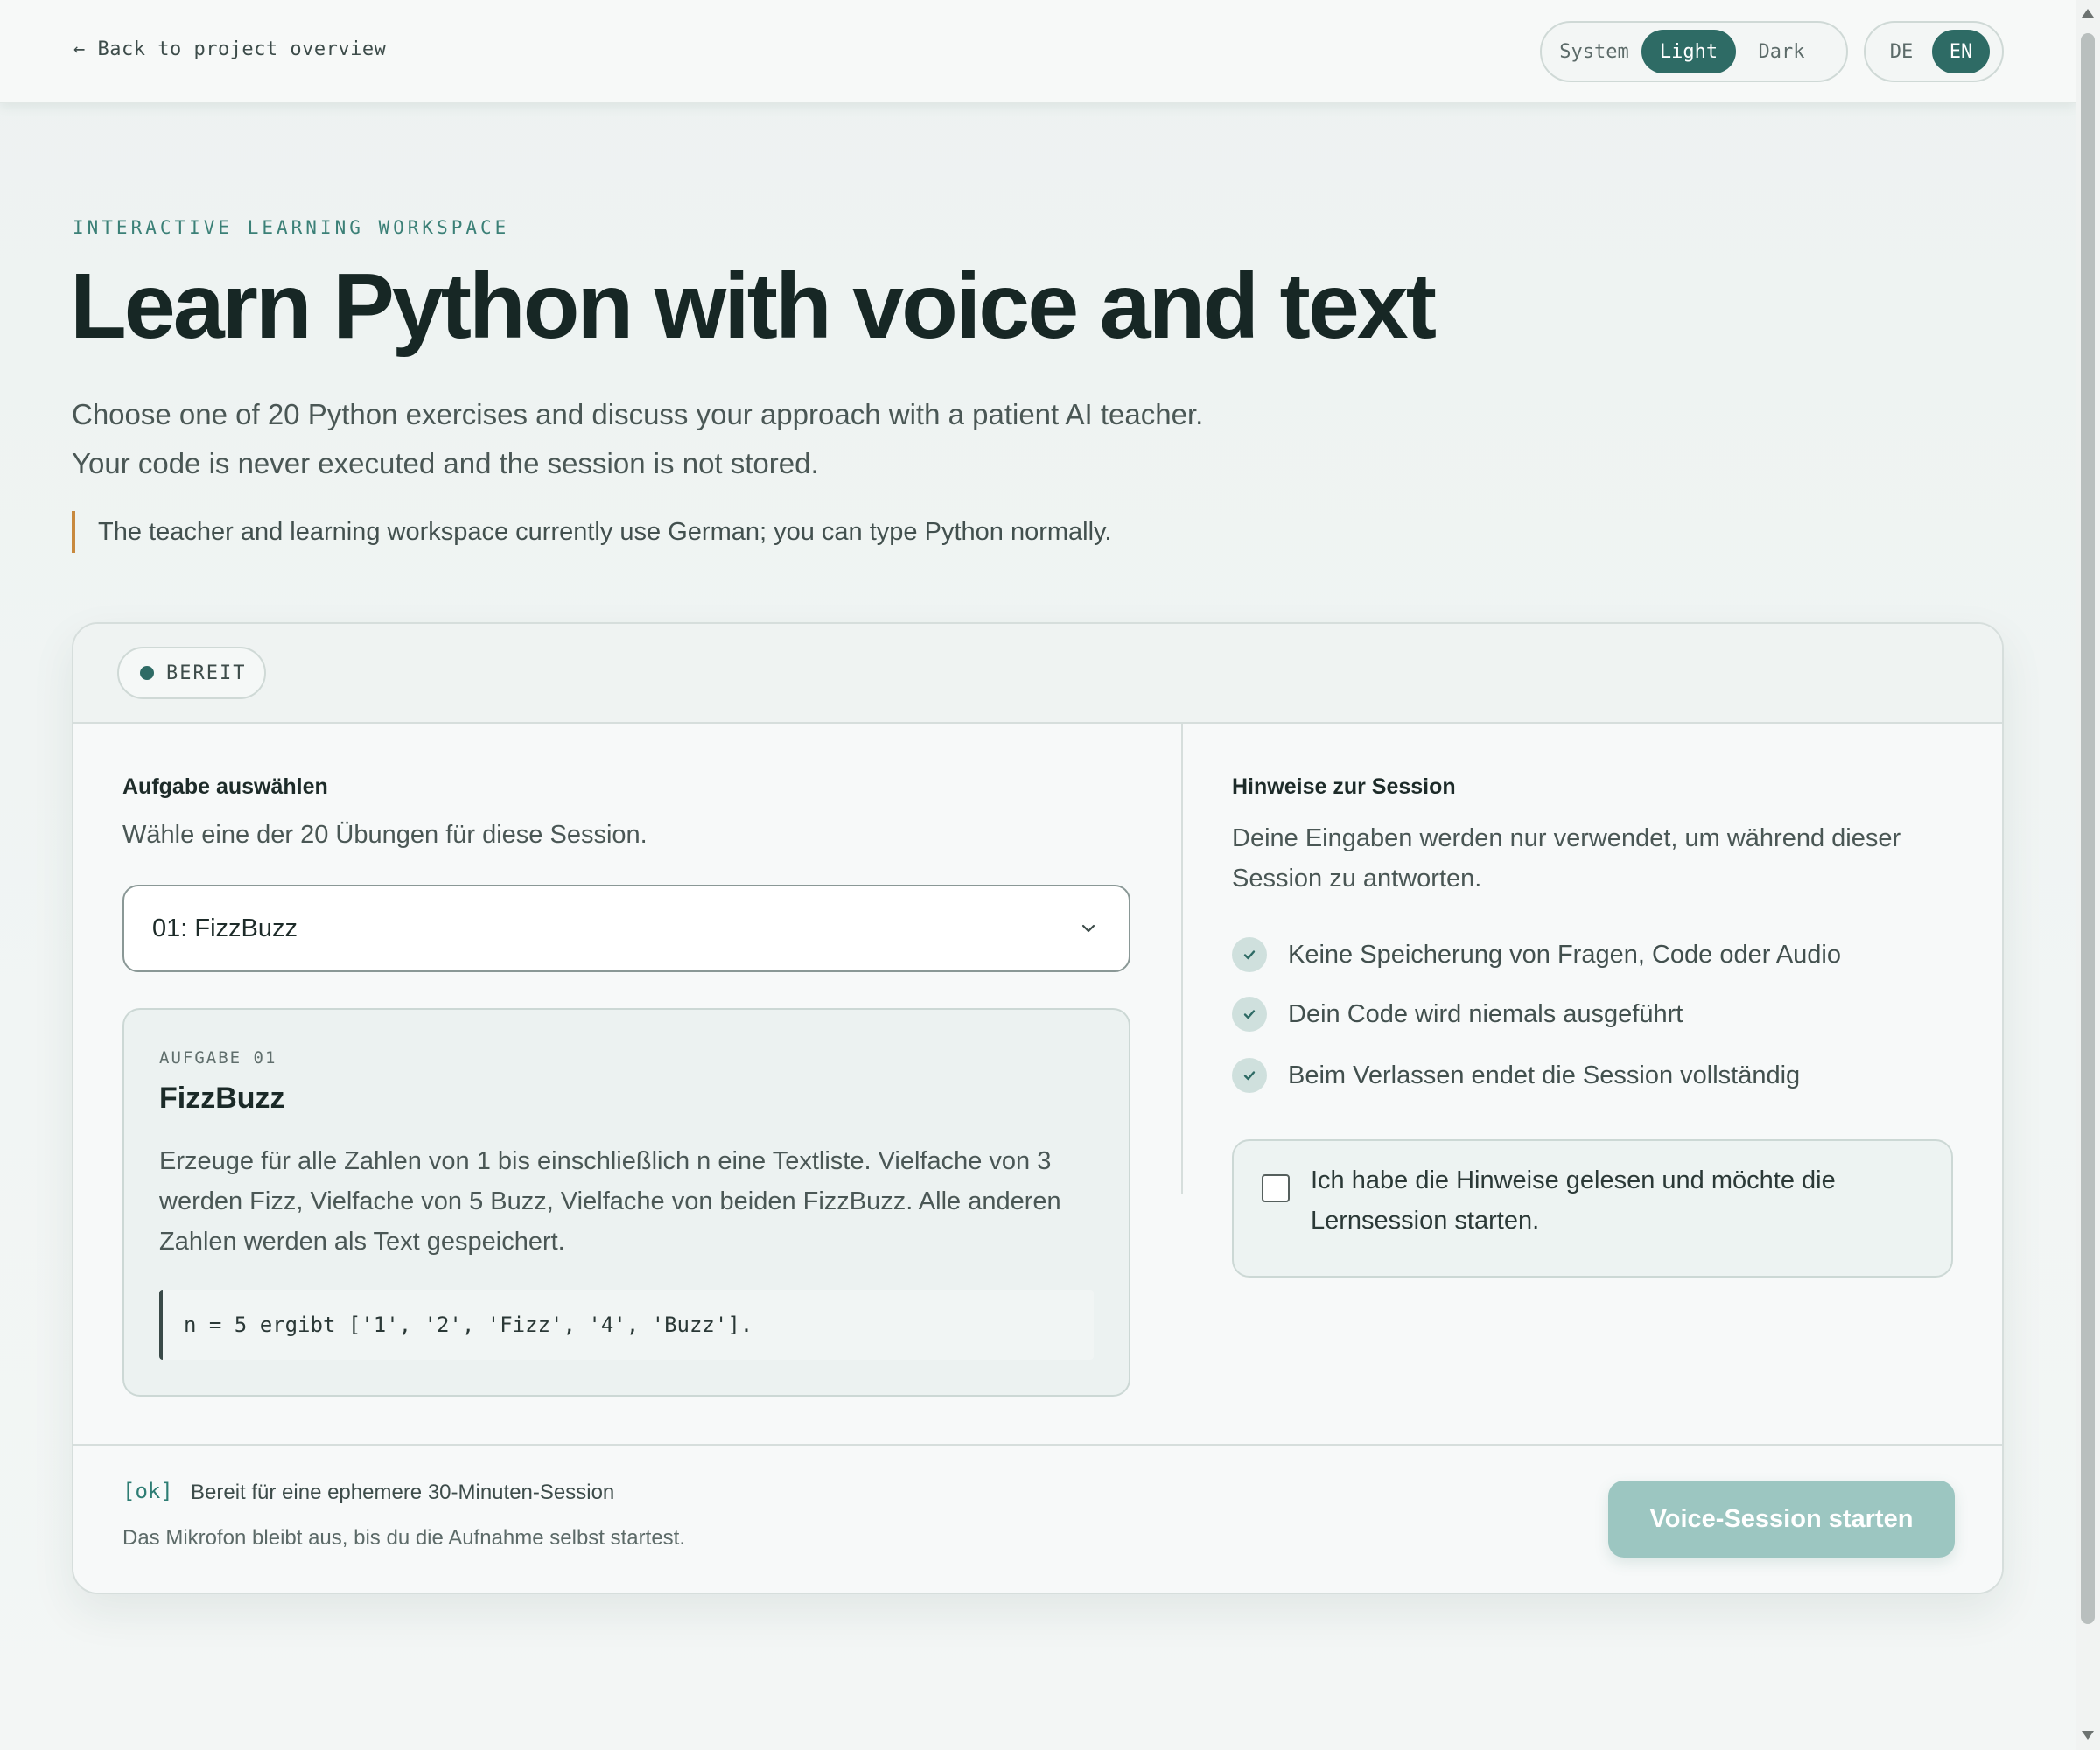 The image size is (2100, 1750). I want to click on check-item: Dein Code wird niemals ausgeführt, so click(1457, 1014).